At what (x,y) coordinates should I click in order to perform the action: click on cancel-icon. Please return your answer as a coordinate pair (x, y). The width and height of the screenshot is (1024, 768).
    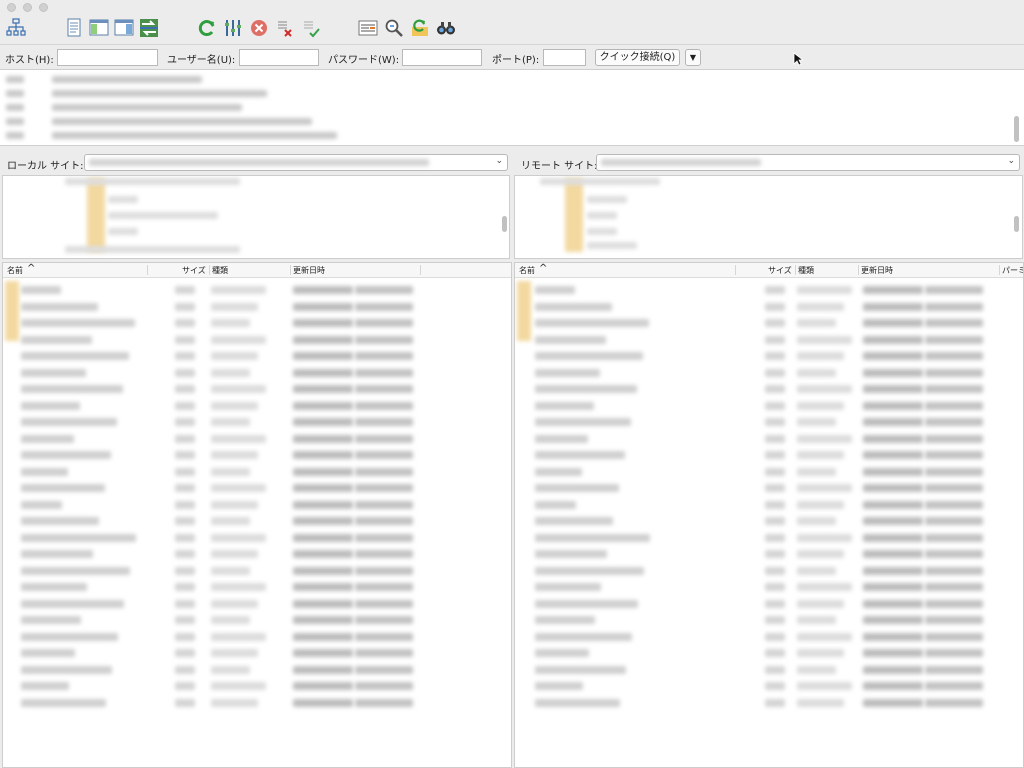
    Looking at the image, I should click on (259, 28).